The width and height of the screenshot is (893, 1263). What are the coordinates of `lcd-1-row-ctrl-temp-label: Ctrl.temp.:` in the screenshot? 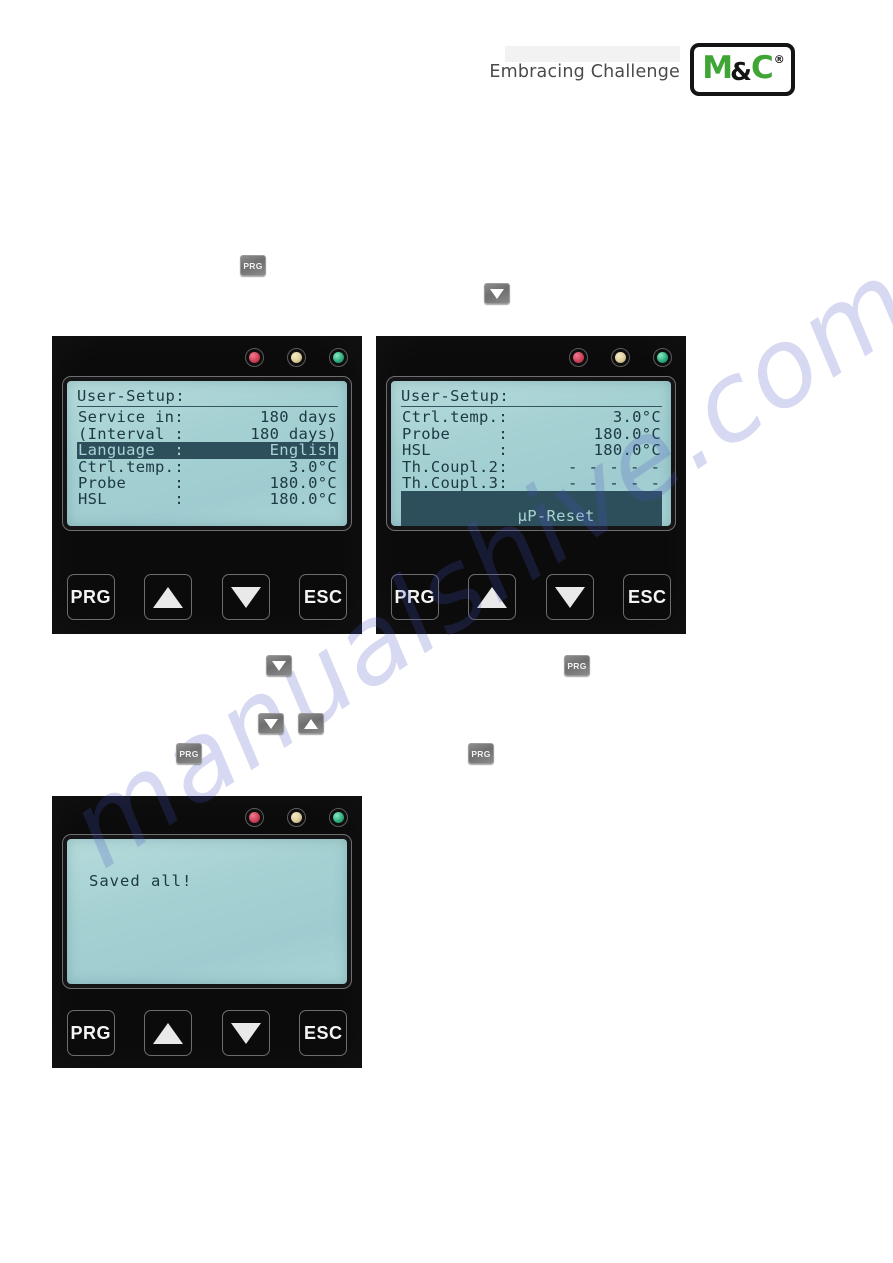 It's located at (131, 466).